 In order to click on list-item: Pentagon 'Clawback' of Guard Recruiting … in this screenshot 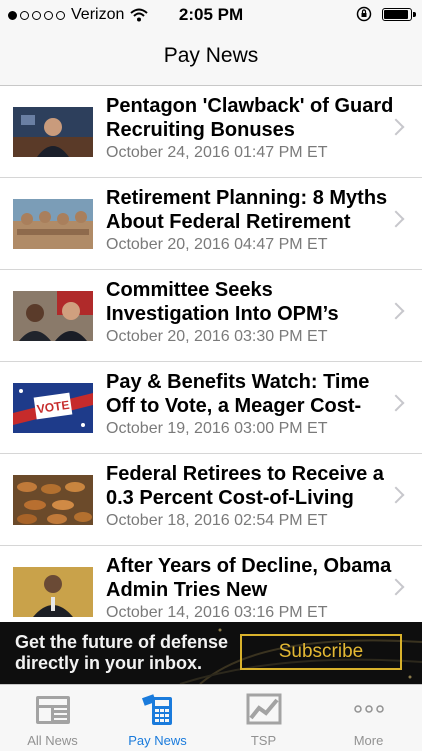, I will do `click(211, 132)`.